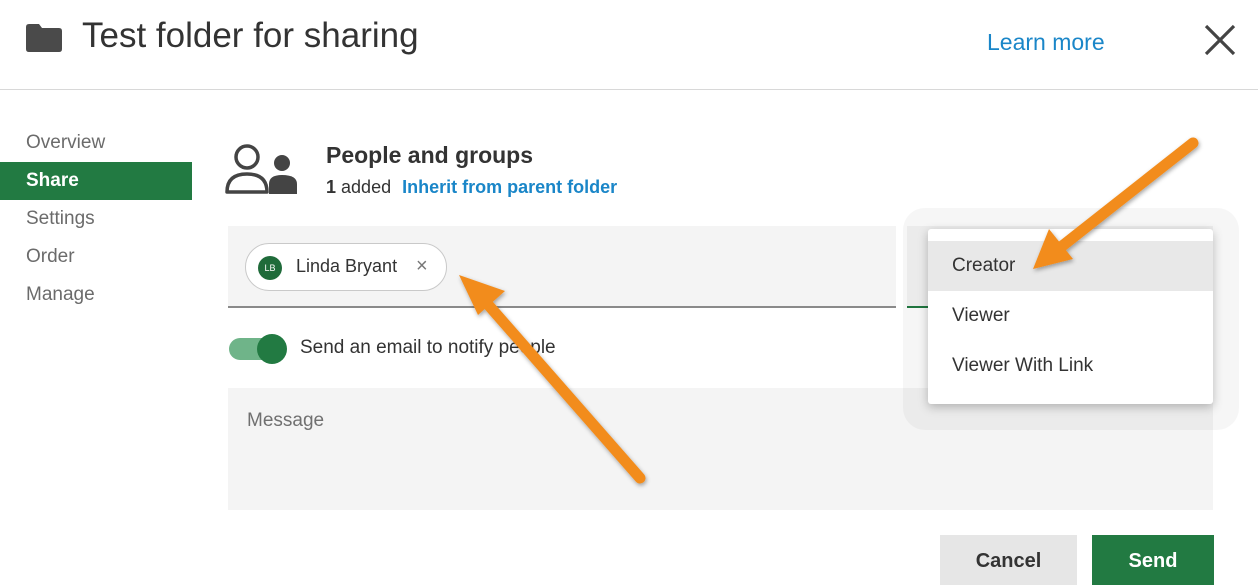 The height and width of the screenshot is (585, 1258). Describe the element at coordinates (1008, 560) in the screenshot. I see `cancel-button: Cancel` at that location.